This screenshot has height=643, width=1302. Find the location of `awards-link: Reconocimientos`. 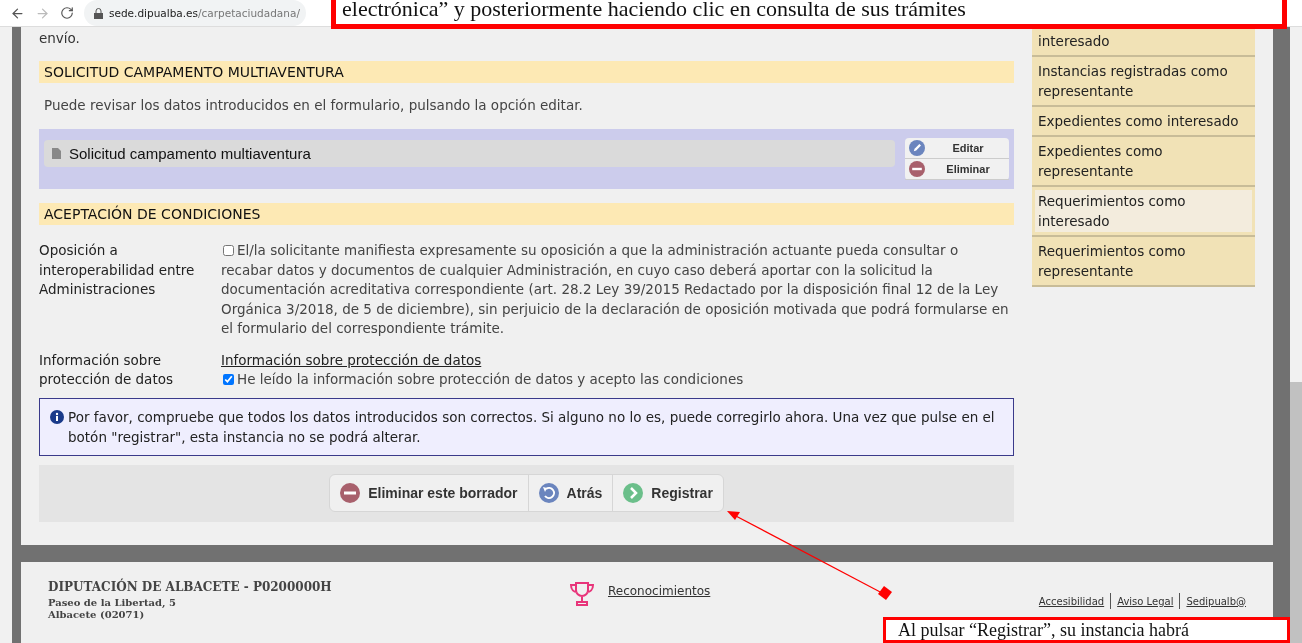

awards-link: Reconocimientos is located at coordinates (659, 591).